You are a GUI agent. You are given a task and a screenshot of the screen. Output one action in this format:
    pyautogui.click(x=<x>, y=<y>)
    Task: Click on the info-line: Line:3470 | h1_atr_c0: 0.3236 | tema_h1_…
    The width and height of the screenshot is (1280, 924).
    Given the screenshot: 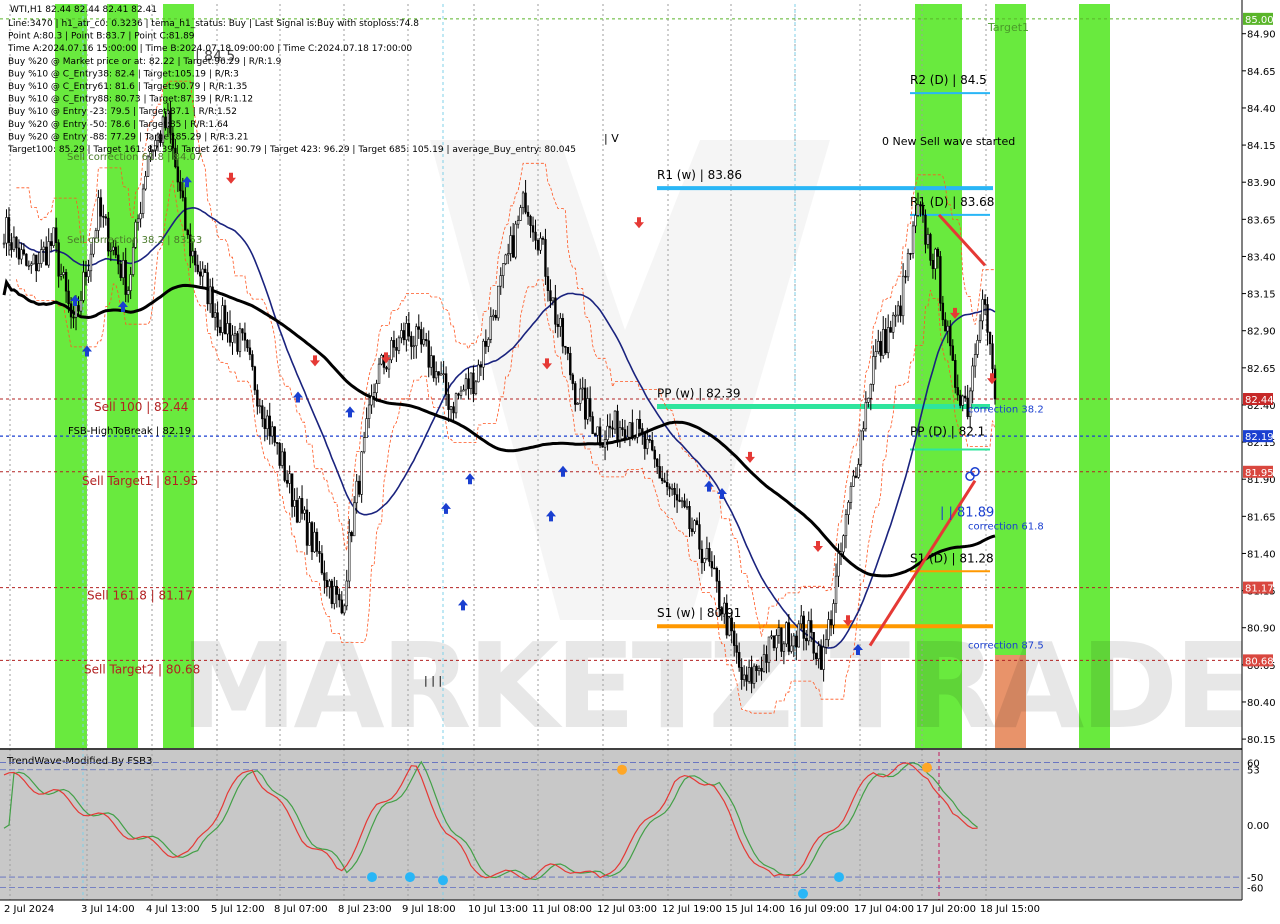 What is the action you would take?
    pyautogui.click(x=213, y=24)
    